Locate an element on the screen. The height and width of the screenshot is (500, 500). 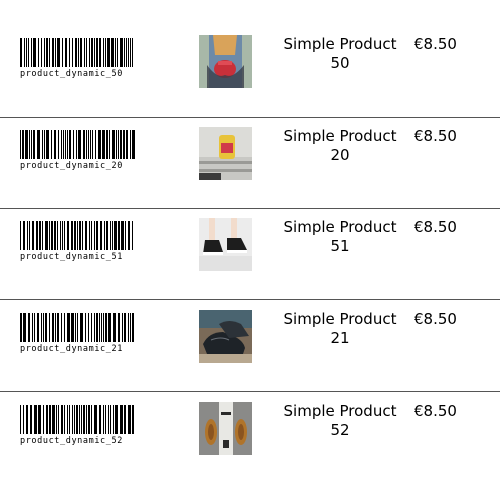
product-sku: product_dynamic_51 is located at coordinates (71, 257).